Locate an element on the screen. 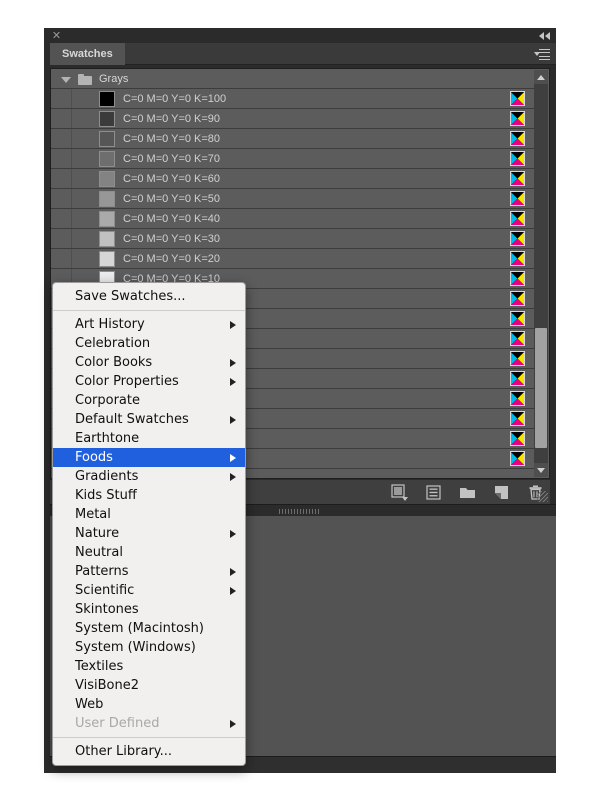 The height and width of the screenshot is (800, 600). menu-item-default-swatches: Default Swatches is located at coordinates (149, 419).